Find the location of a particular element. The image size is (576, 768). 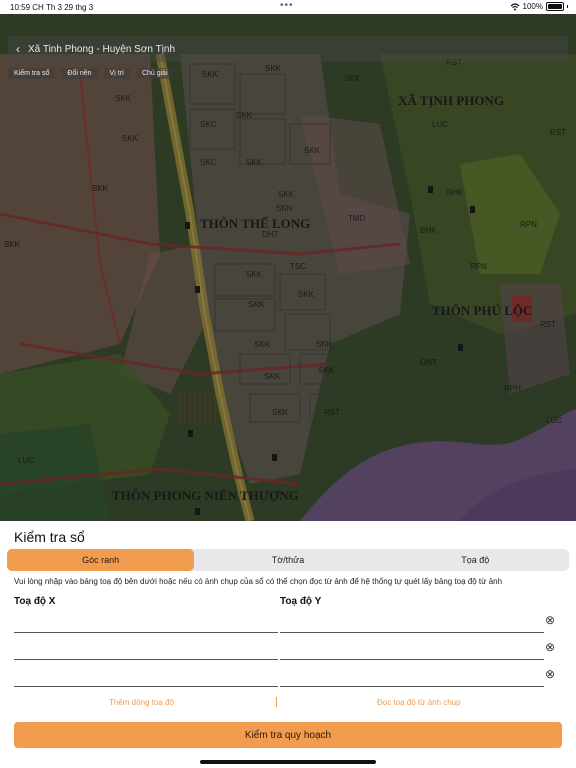

status-time: 10:59 CH is located at coordinates (27, 7).